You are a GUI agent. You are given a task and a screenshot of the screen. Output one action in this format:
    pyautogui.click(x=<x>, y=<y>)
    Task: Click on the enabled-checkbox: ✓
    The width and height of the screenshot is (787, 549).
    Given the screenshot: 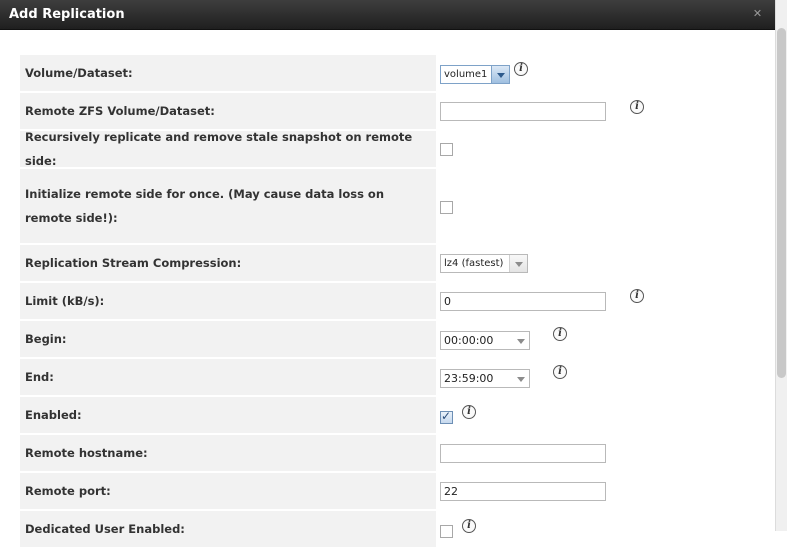 What is the action you would take?
    pyautogui.click(x=446, y=416)
    